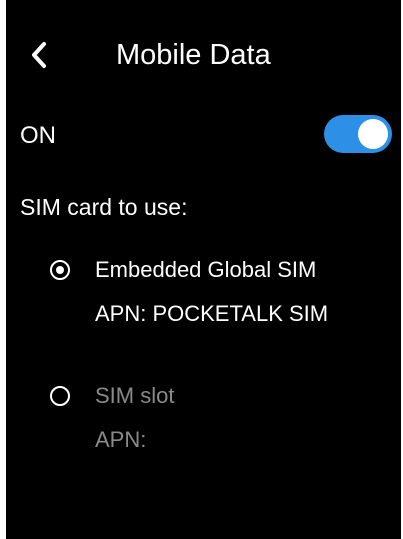 The image size is (403, 539). I want to click on back-button, so click(39, 55).